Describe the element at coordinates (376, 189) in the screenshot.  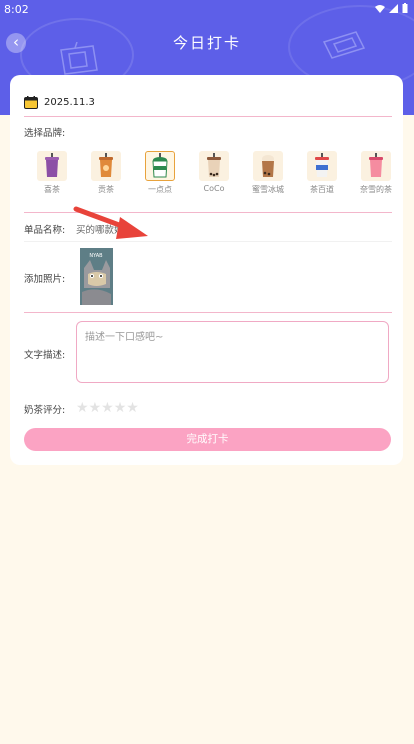
I see `brand-name: 奈雪的茶` at that location.